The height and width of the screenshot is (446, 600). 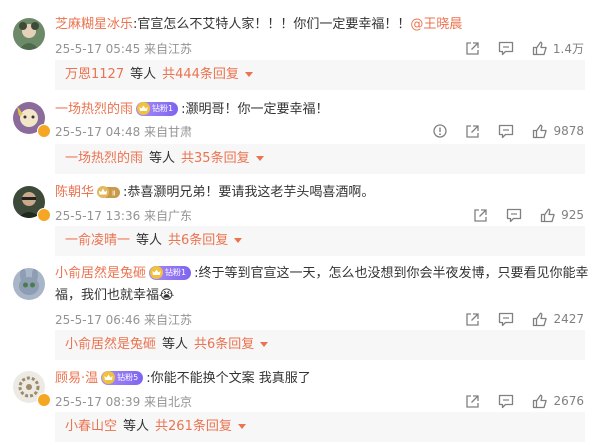 What do you see at coordinates (124, 132) in the screenshot?
I see `comment-meta: 25-5-17 04:48 来自甘肃` at bounding box center [124, 132].